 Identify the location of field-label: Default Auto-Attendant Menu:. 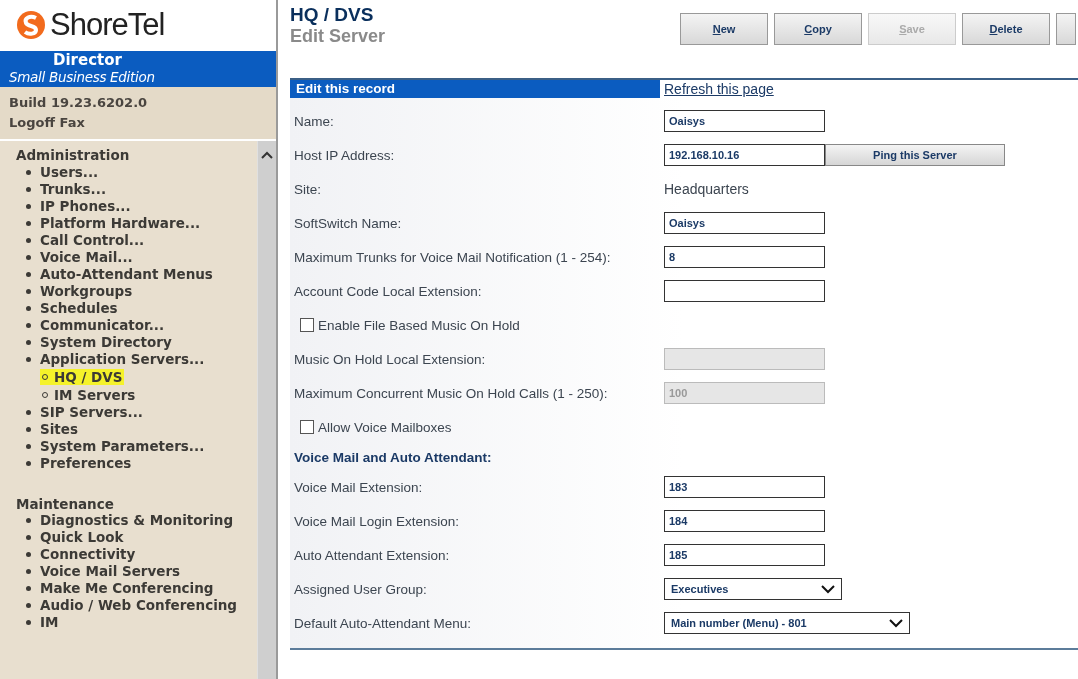
(383, 623).